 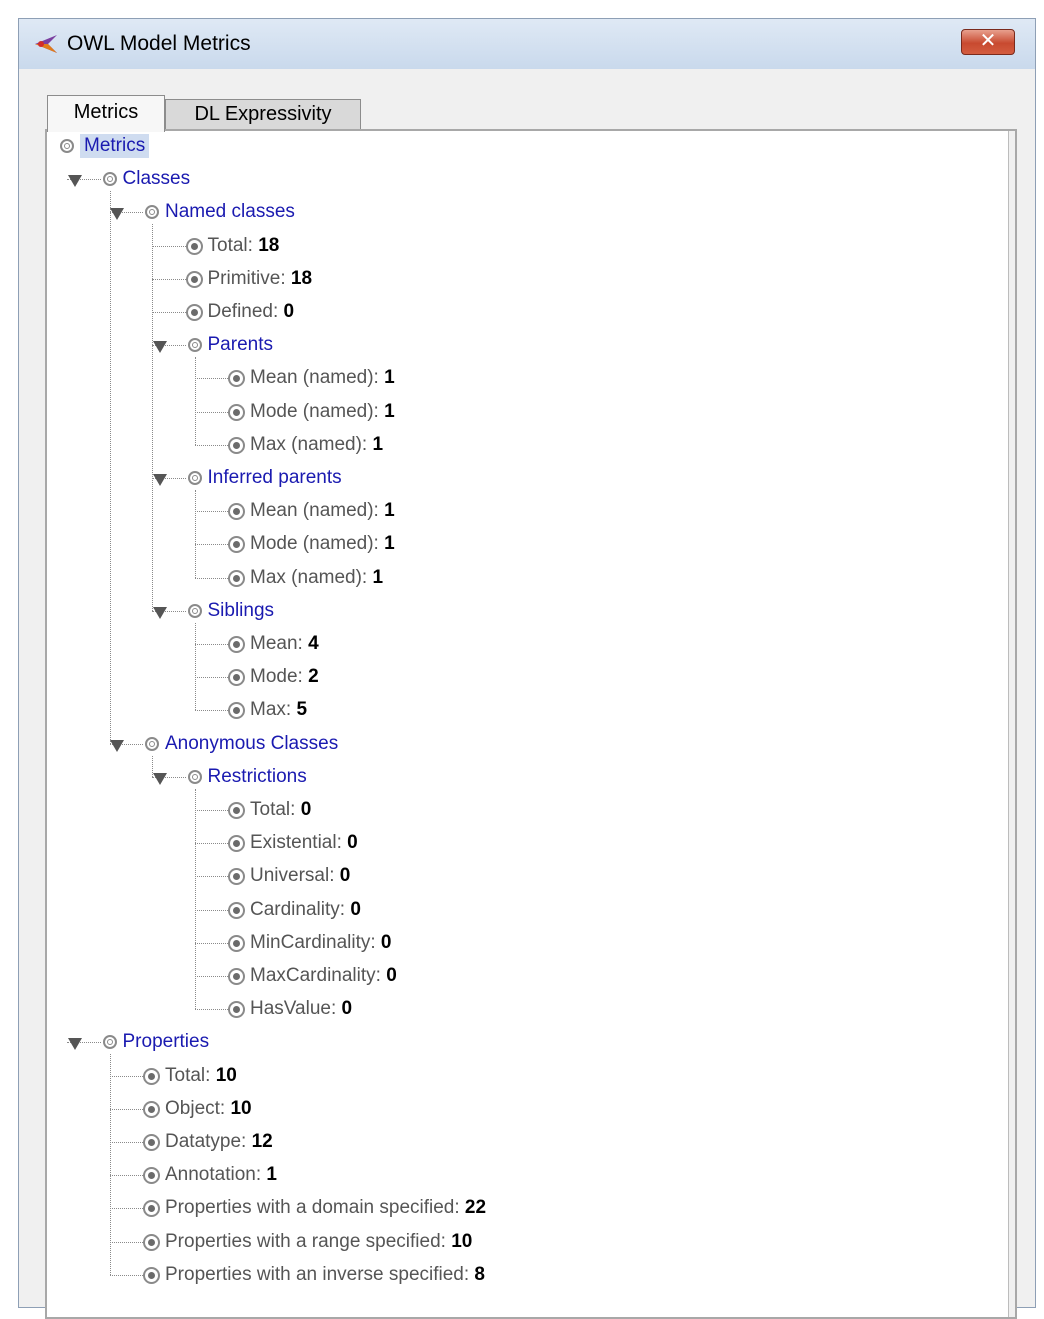 What do you see at coordinates (208, 1109) in the screenshot?
I see `metric-label: Object: 10` at bounding box center [208, 1109].